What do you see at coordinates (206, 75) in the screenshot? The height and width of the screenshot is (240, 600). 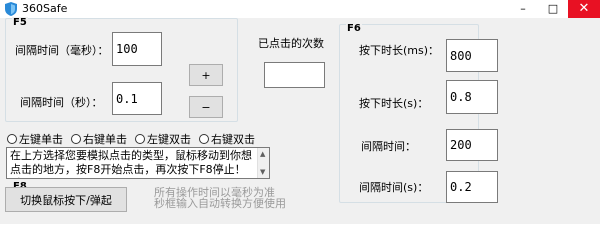 I see `plus-button: +` at bounding box center [206, 75].